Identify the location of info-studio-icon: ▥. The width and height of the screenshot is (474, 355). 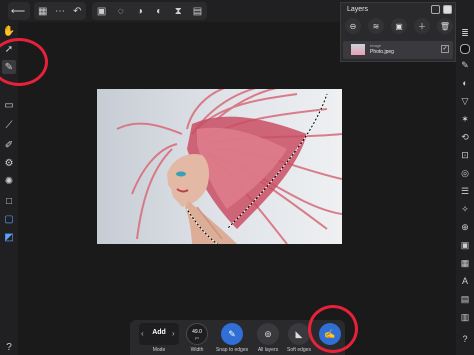
(465, 317).